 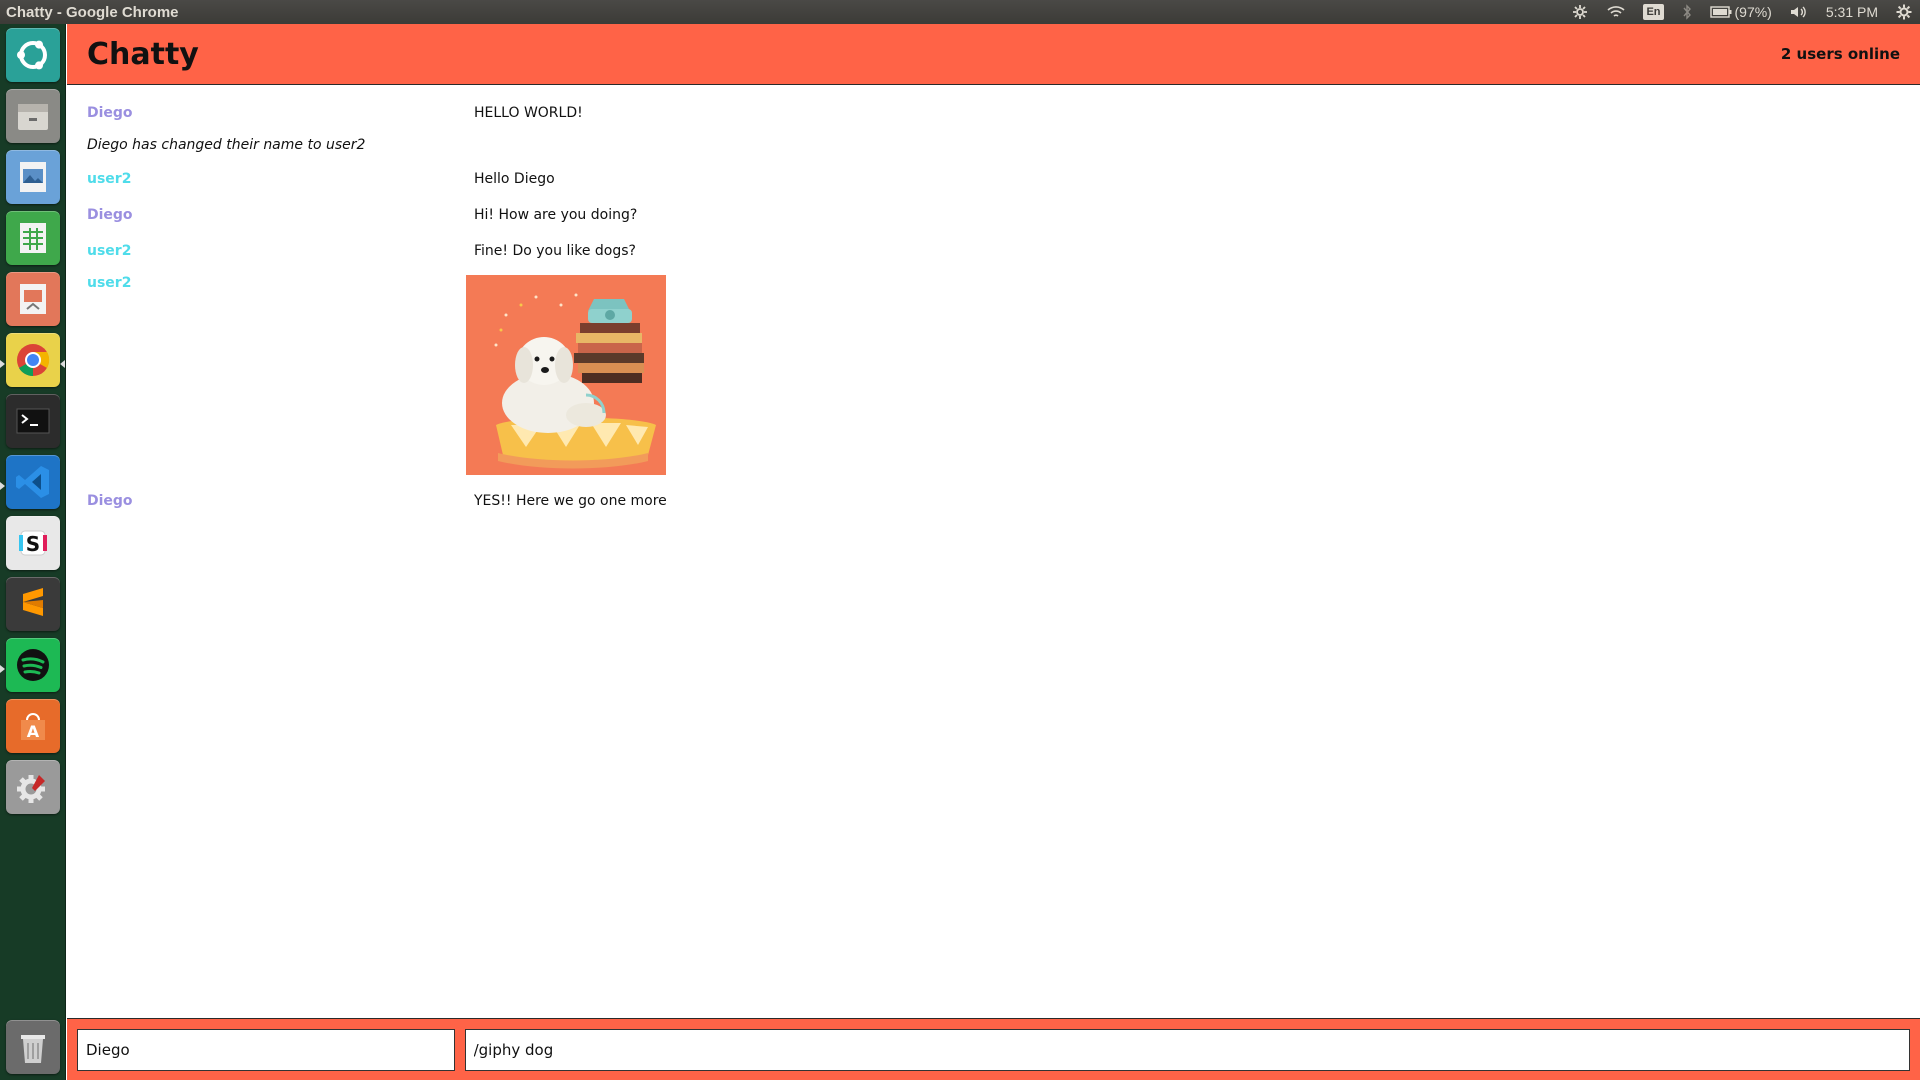 I want to click on bluetooth-icon, so click(x=1687, y=12).